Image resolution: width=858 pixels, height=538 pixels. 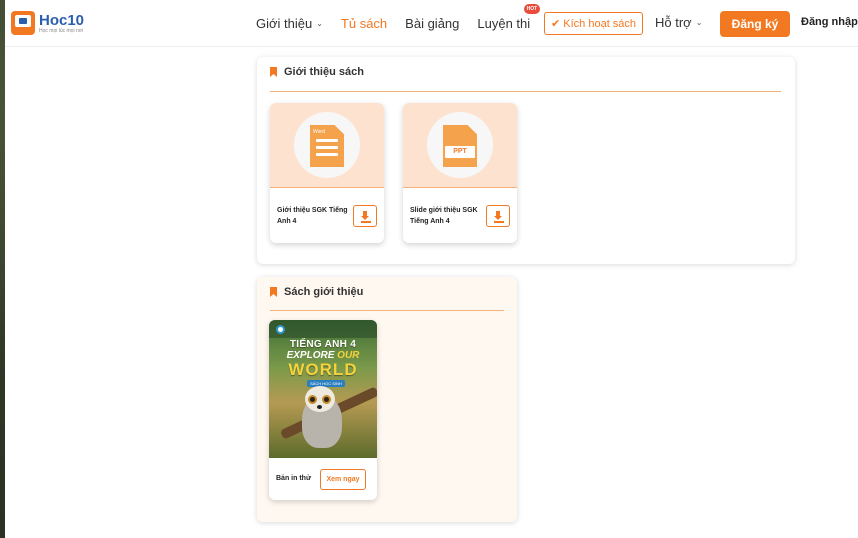 What do you see at coordinates (312, 216) in the screenshot?
I see `file-name: Giới thiệu SGK Tiếng Anh 4` at bounding box center [312, 216].